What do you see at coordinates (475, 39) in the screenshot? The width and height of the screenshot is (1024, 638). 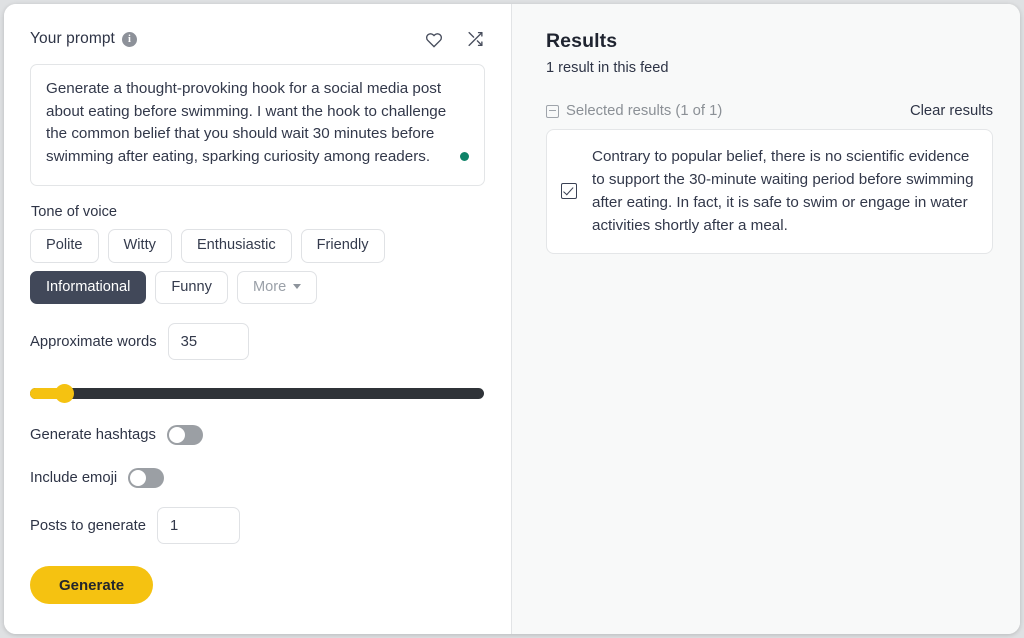 I see `shuffle-icon` at bounding box center [475, 39].